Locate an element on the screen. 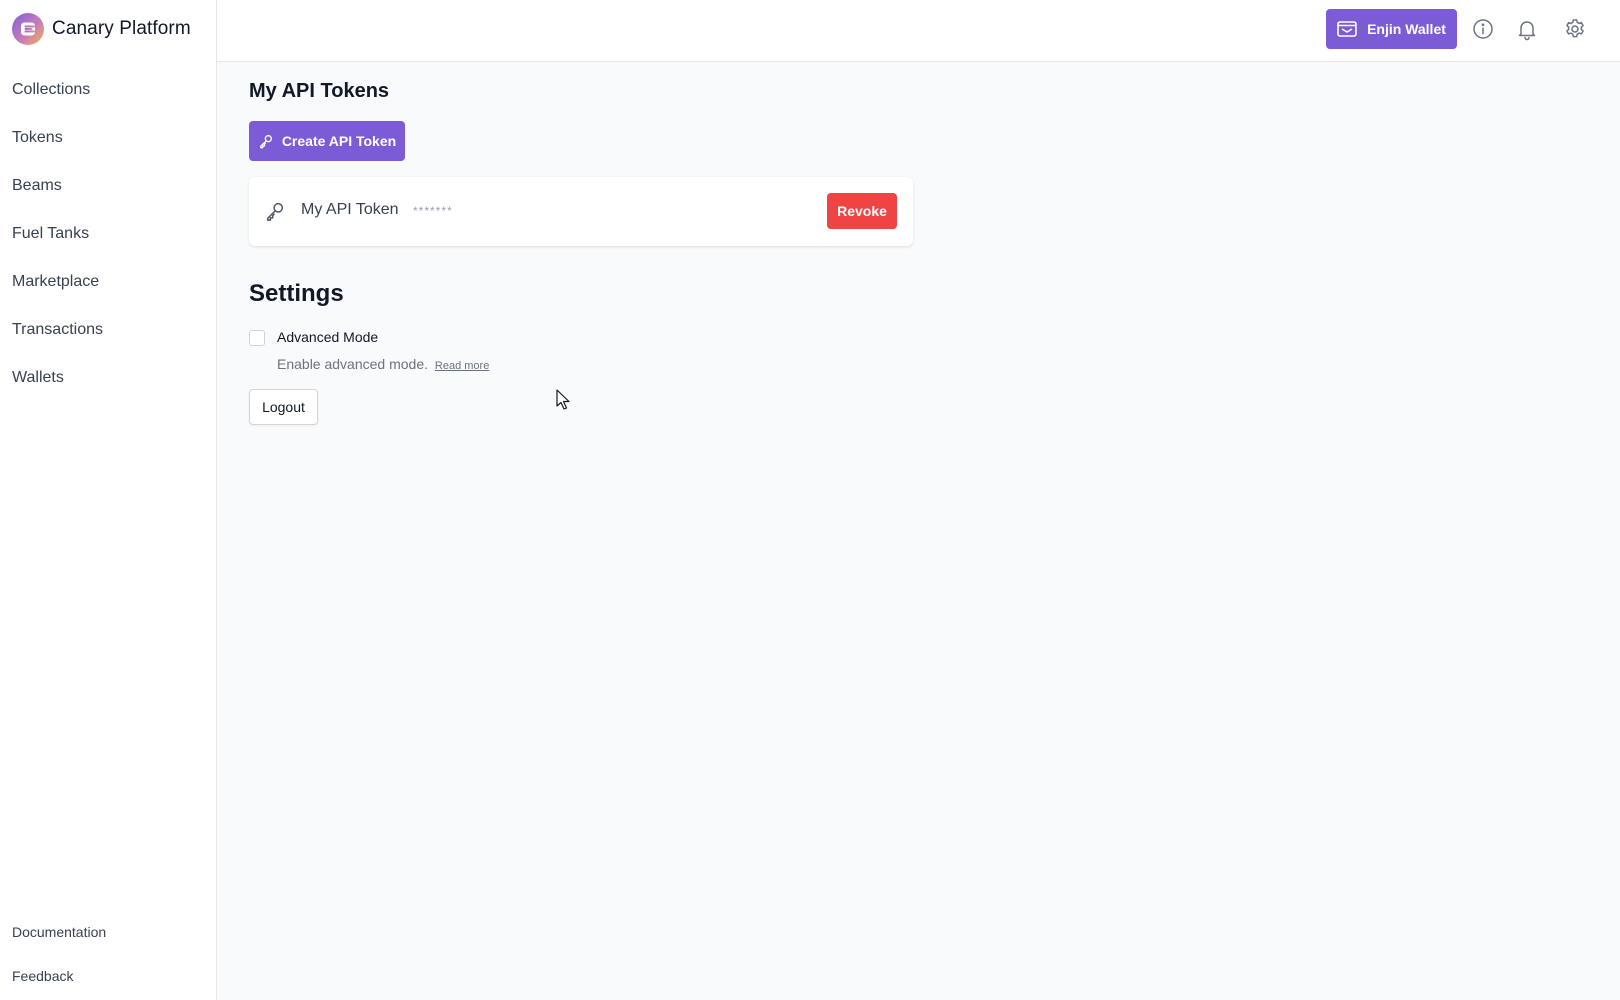  revoke-button: Revoke is located at coordinates (862, 211).